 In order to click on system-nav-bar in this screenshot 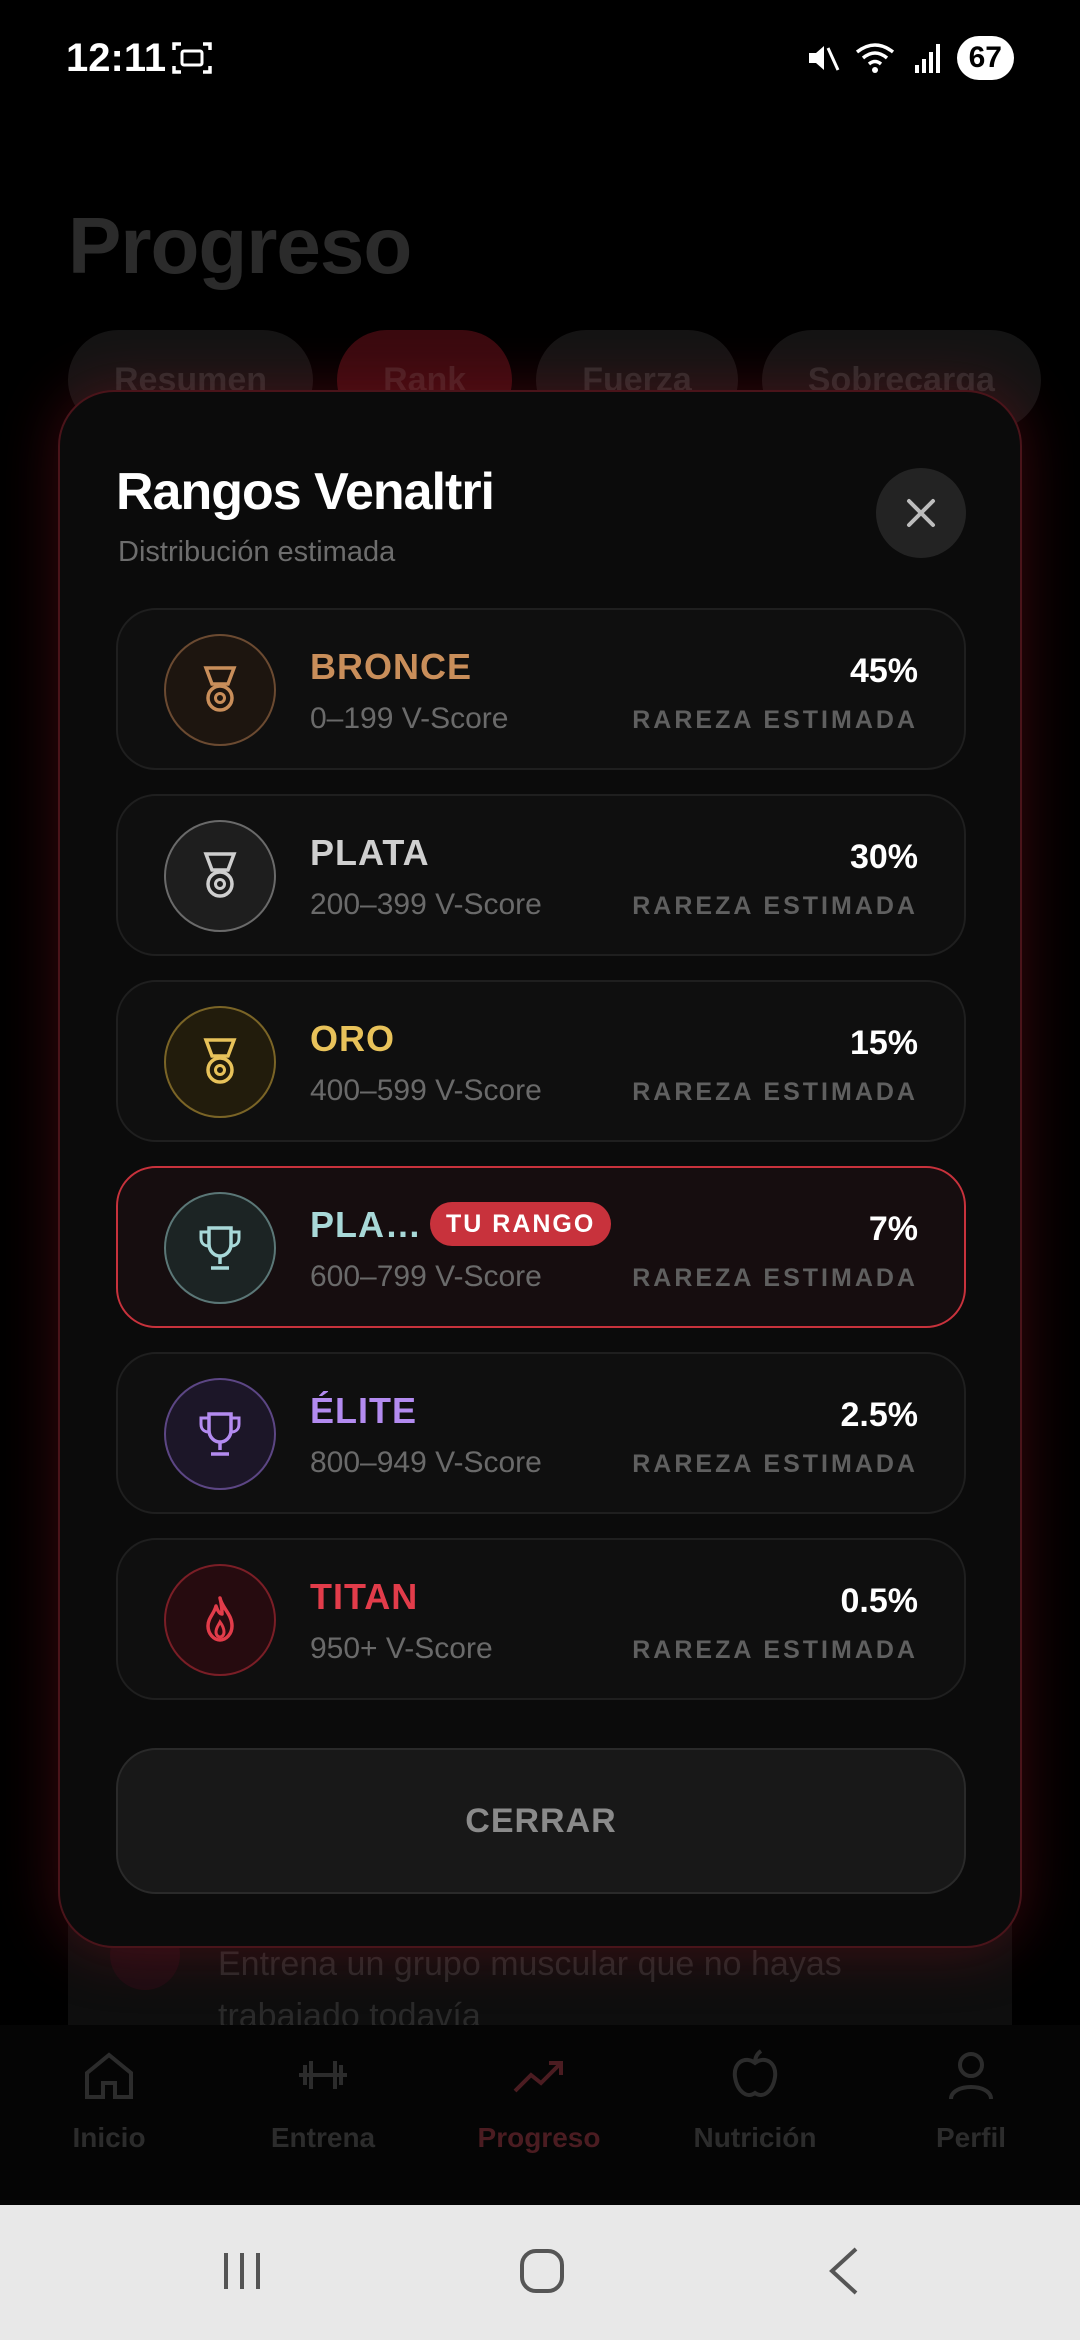, I will do `click(540, 2272)`.